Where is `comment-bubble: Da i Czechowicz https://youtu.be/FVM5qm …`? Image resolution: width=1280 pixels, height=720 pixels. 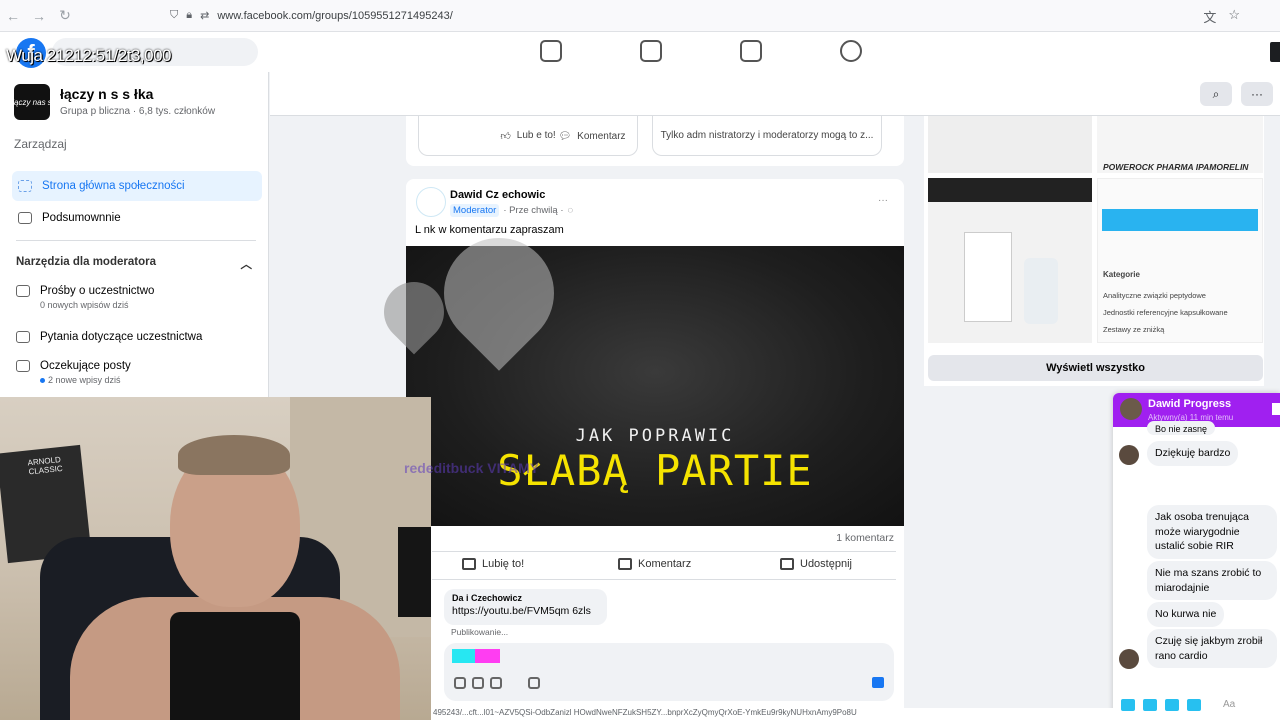 comment-bubble: Da i Czechowicz https://youtu.be/FVM5qm … is located at coordinates (525, 607).